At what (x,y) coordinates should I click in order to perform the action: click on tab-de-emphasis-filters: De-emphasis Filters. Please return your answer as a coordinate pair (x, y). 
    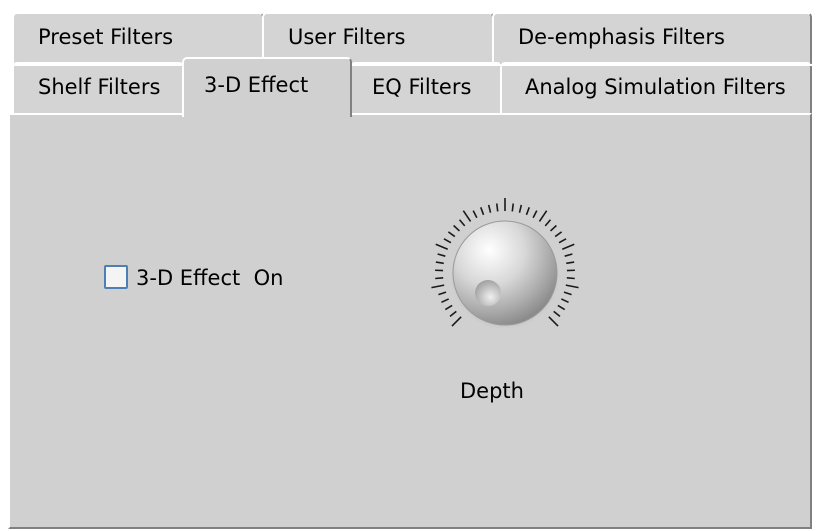
    Looking at the image, I should click on (652, 39).